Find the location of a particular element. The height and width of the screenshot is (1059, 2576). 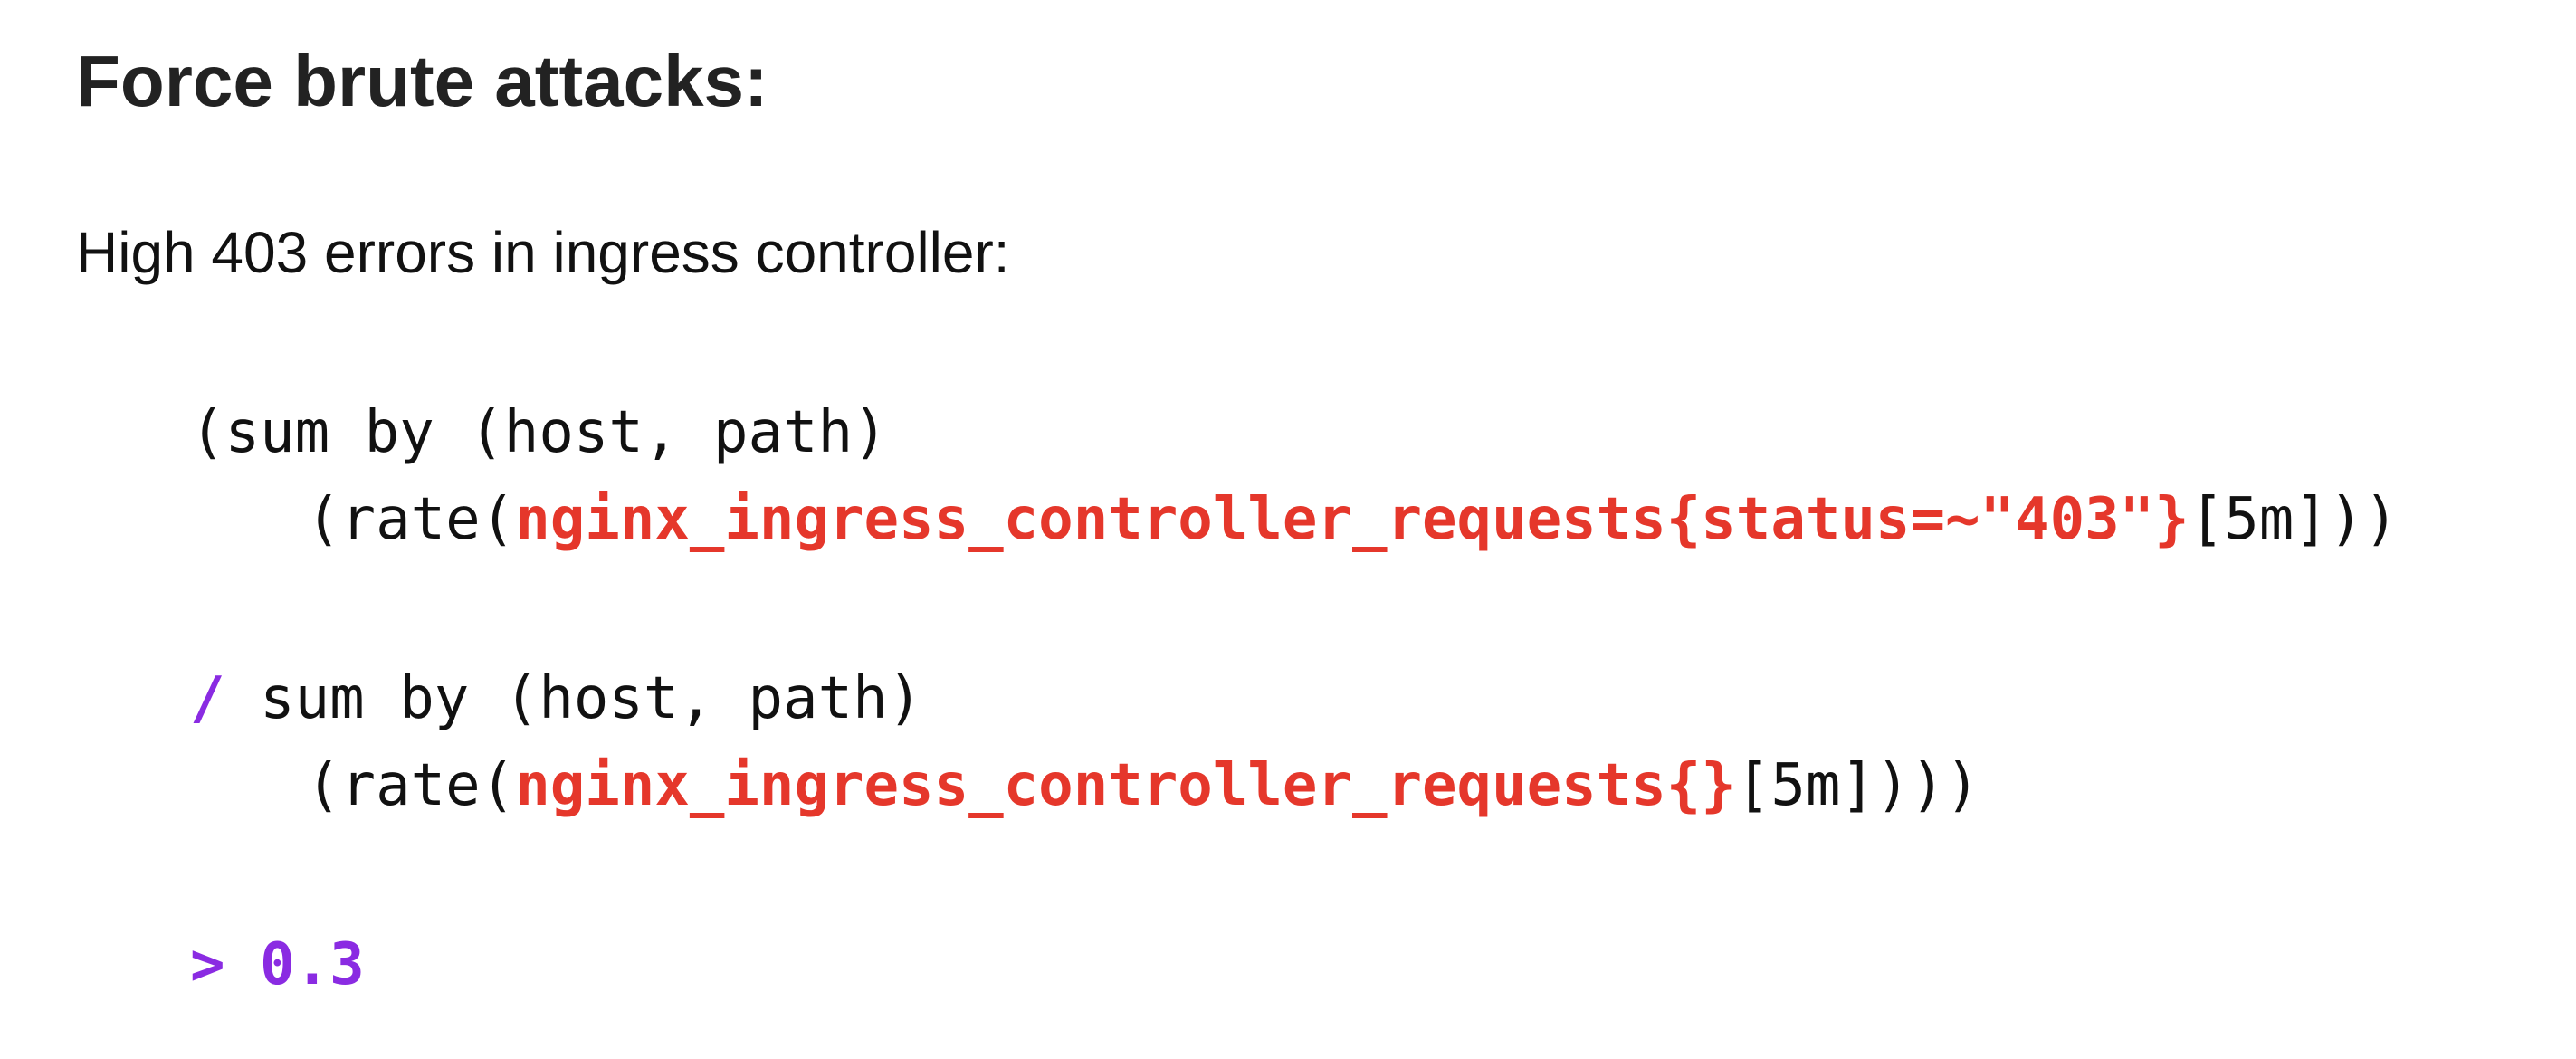

divide-operator: / is located at coordinates (208, 698).